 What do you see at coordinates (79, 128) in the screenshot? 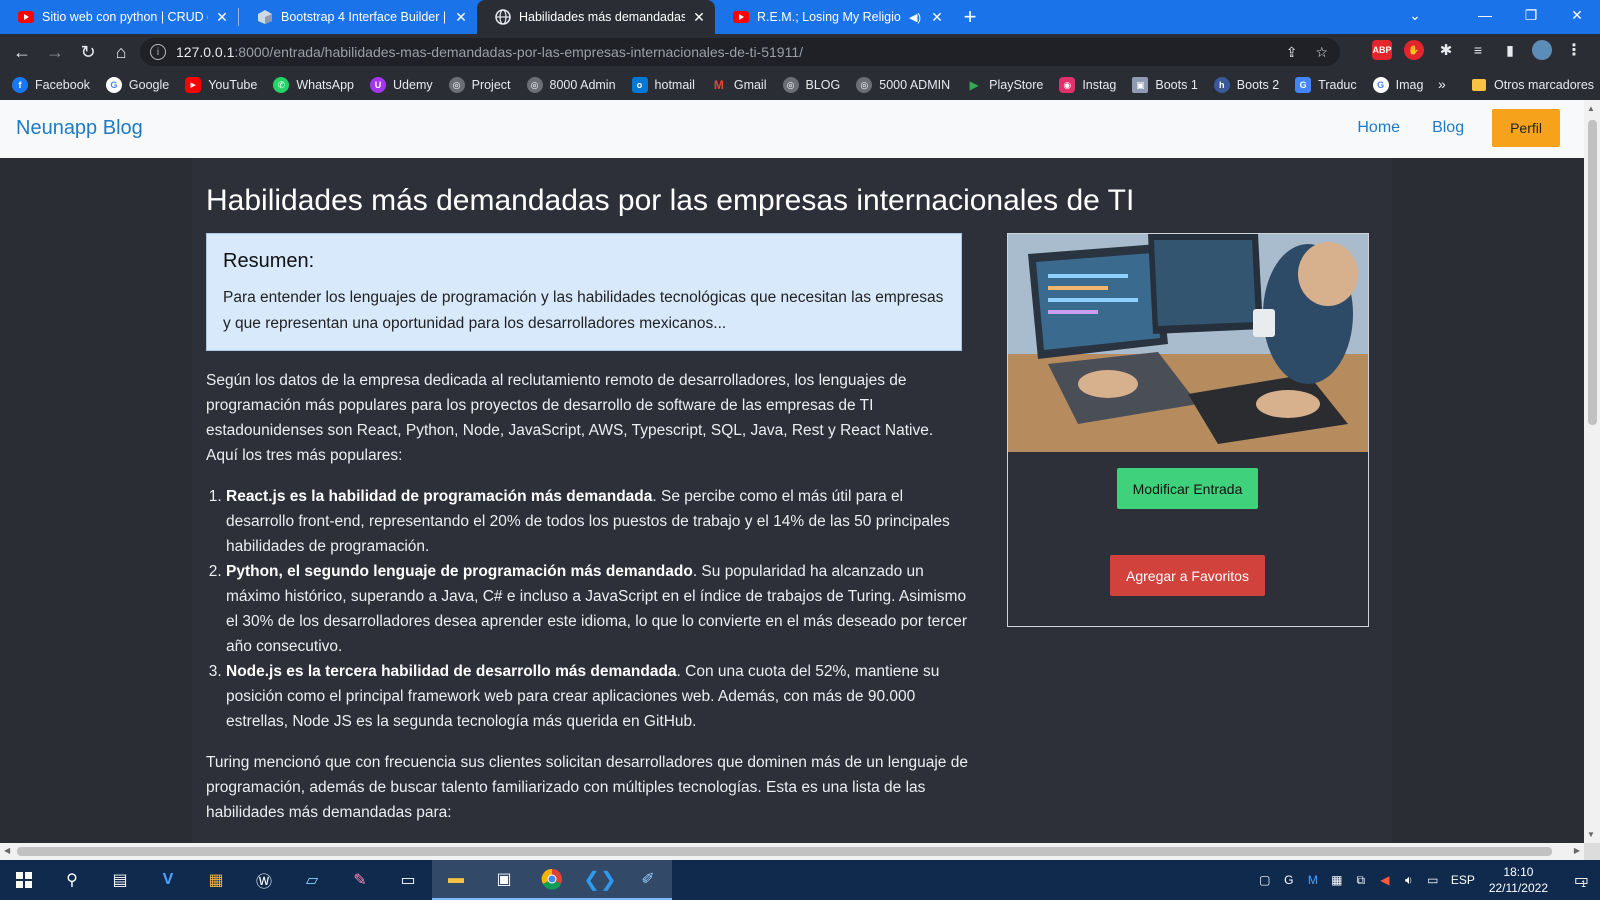
I see `site-brand-link: Neunapp Blog` at bounding box center [79, 128].